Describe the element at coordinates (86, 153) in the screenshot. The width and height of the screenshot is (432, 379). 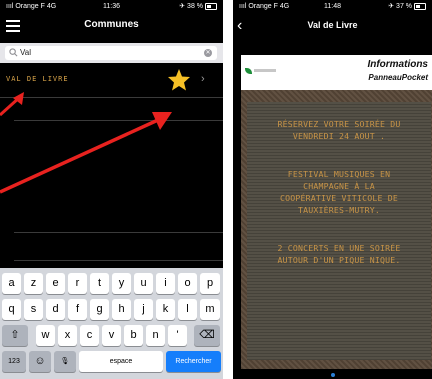
I see `annotation-arrow-to-star` at that location.